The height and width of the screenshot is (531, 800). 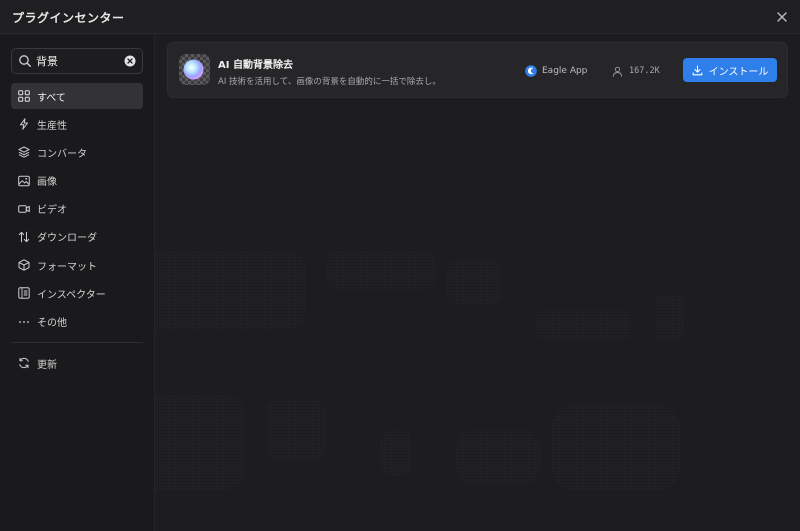 I want to click on sidebar-item-label: ダウンローダ, so click(x=67, y=239).